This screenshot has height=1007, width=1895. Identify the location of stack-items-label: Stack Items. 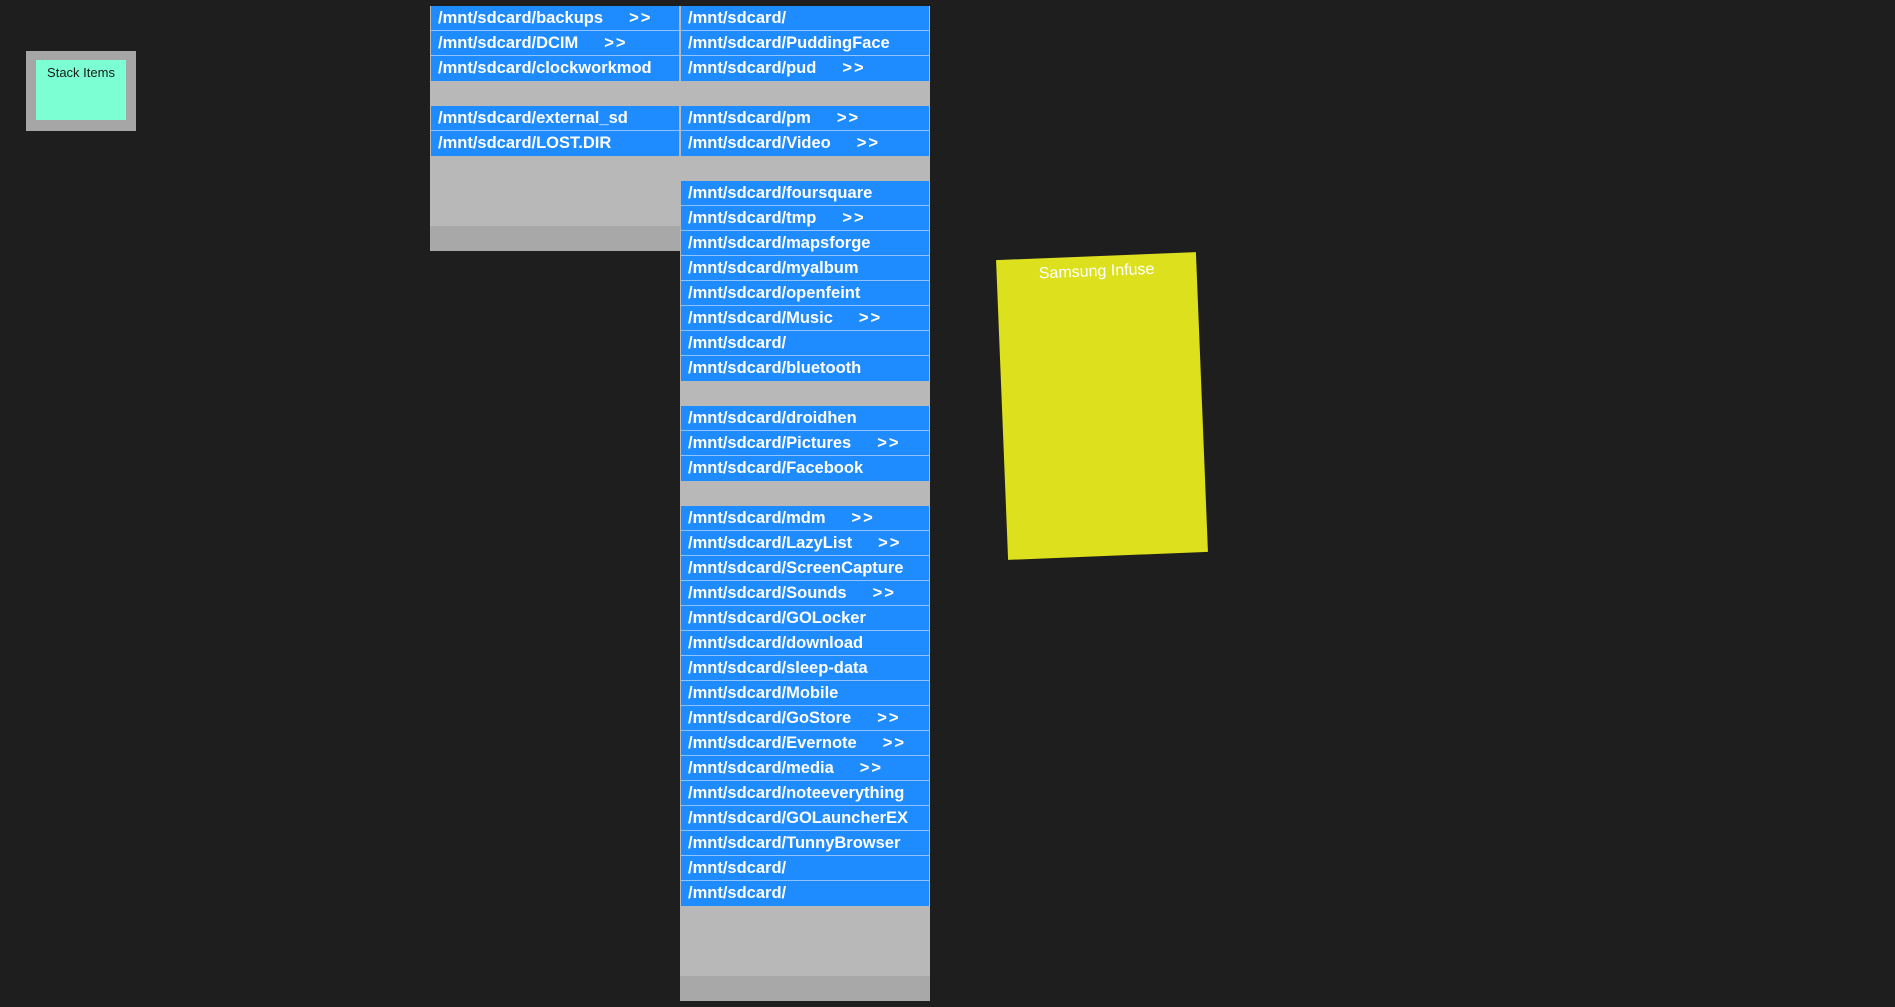
(81, 72).